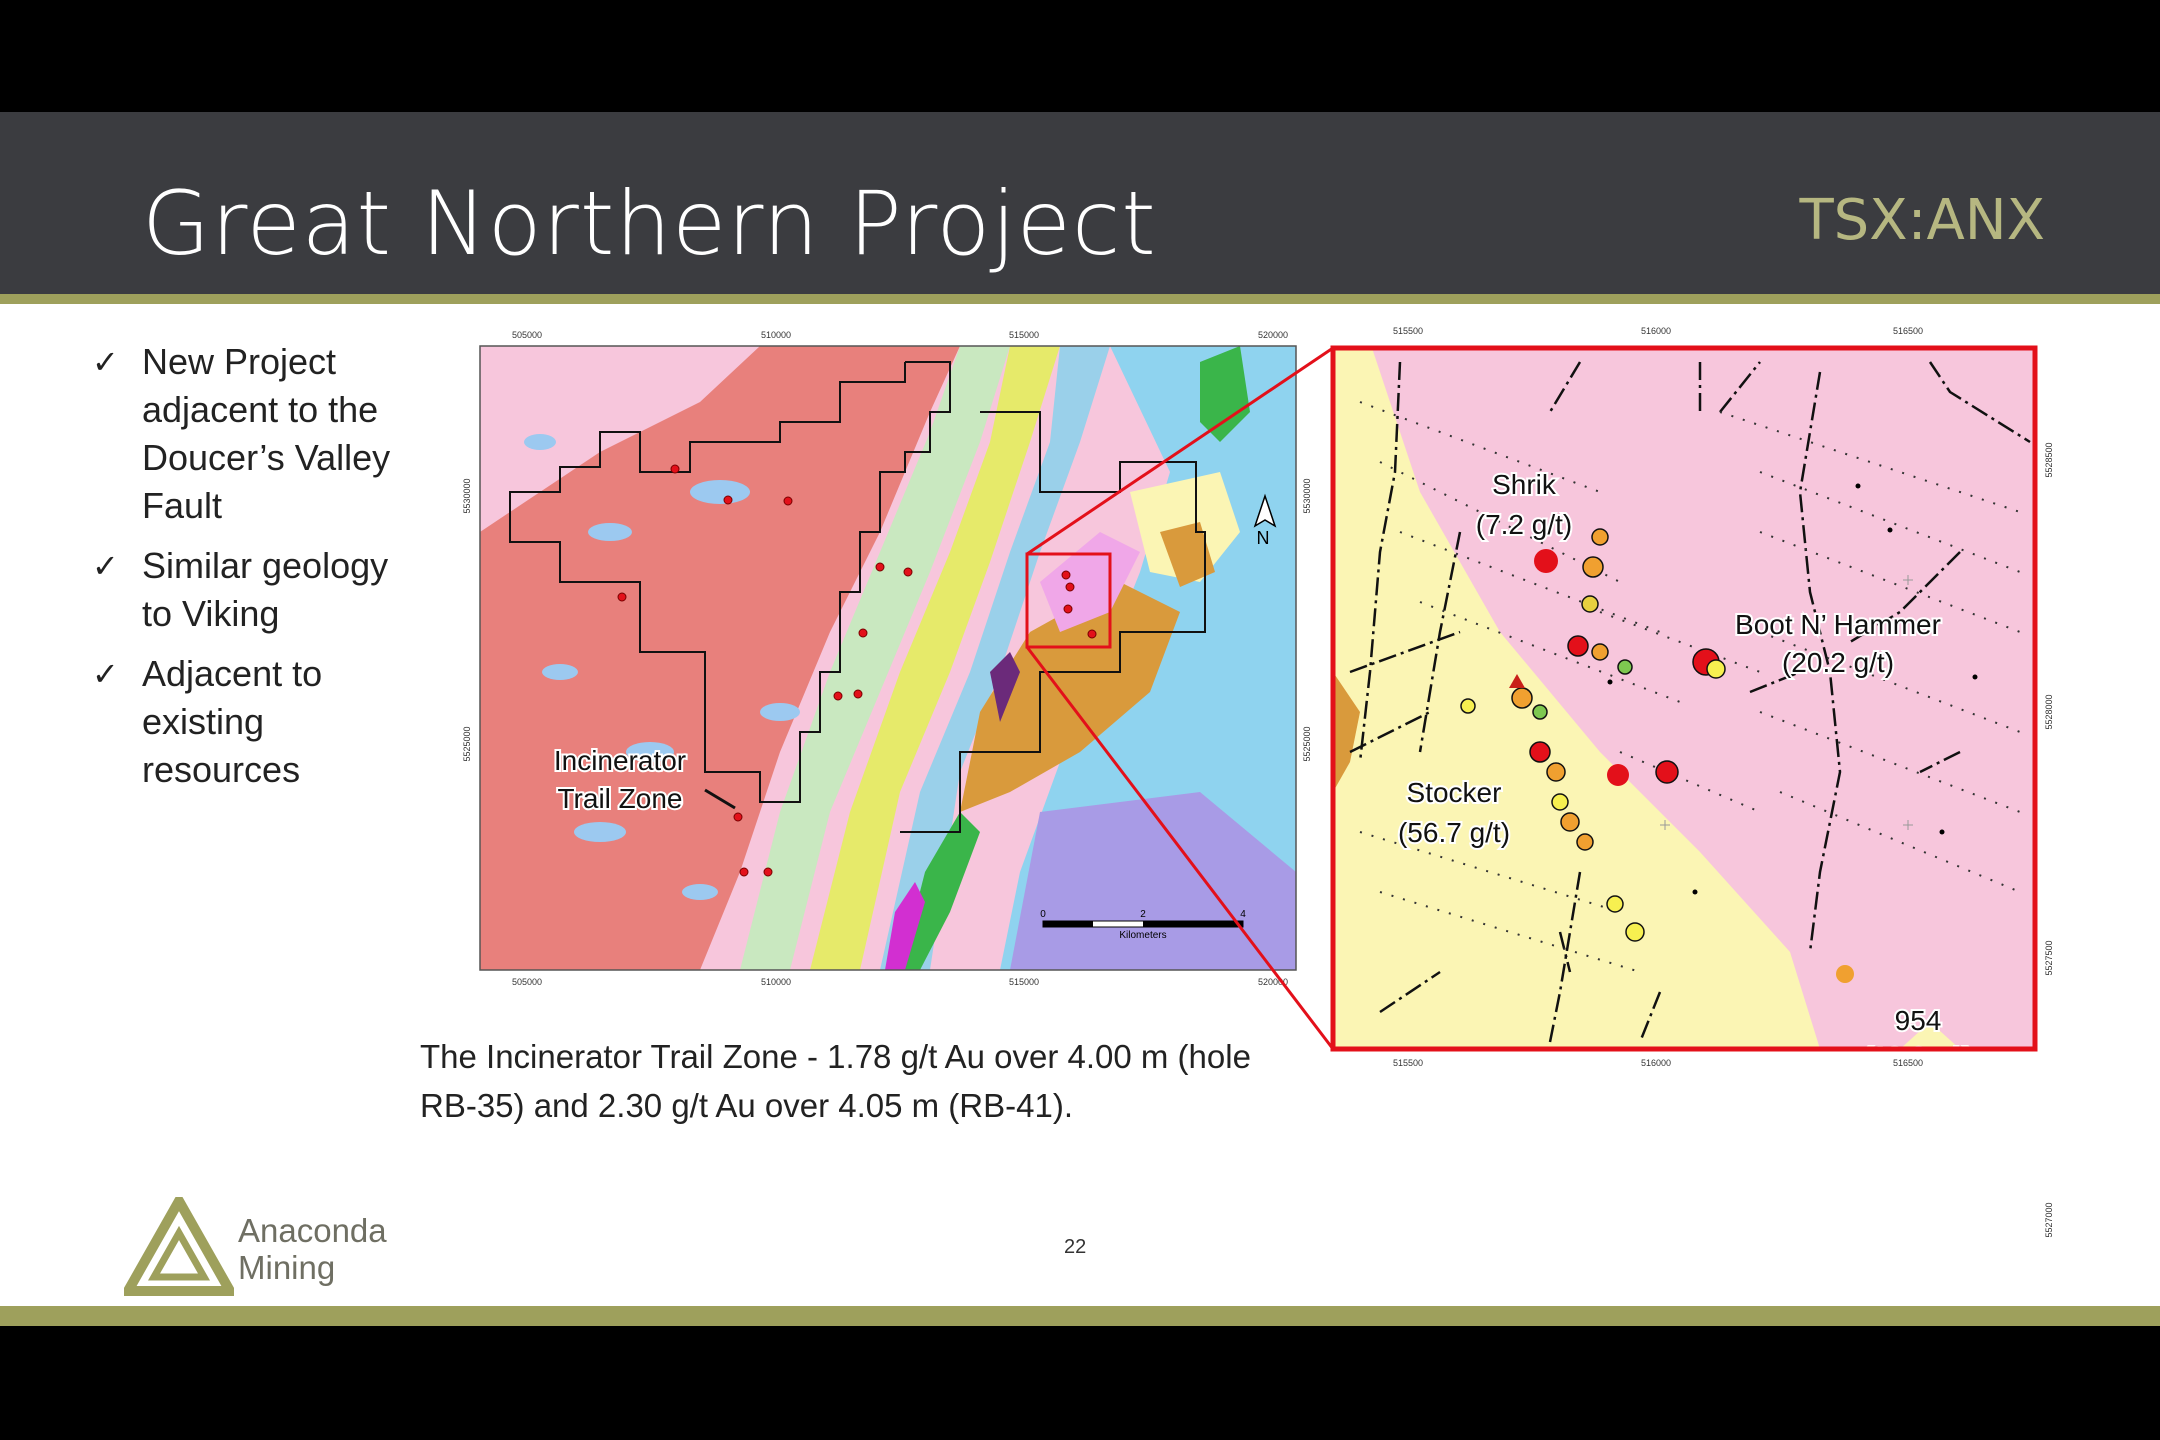 This screenshot has height=1440, width=2160. Describe the element at coordinates (312, 1230) in the screenshot. I see `logo-line: Anaconda` at that location.